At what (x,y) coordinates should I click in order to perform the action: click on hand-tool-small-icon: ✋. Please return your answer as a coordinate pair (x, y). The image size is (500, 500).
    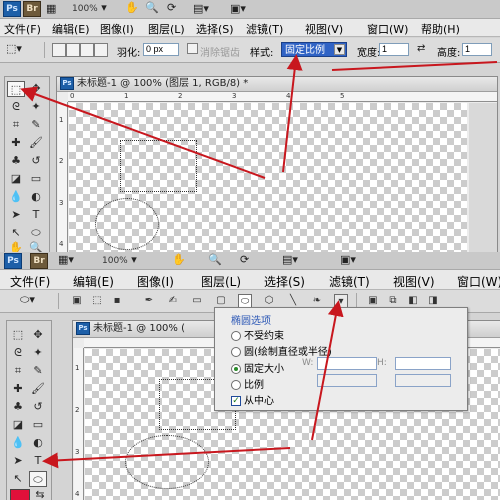
    Looking at the image, I should click on (16, 246).